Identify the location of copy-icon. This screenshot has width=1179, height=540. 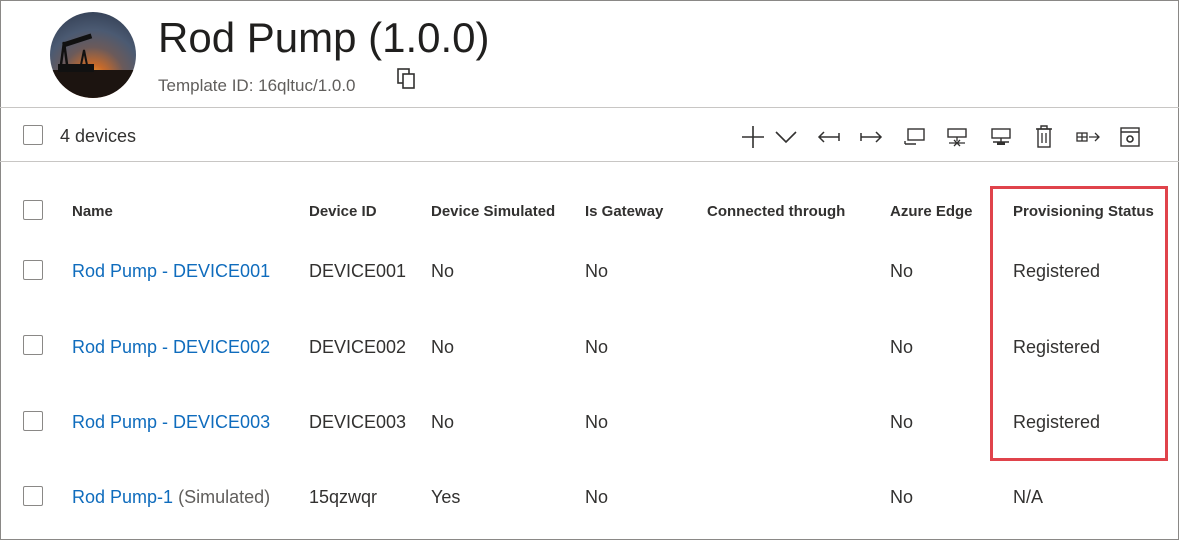
(407, 79).